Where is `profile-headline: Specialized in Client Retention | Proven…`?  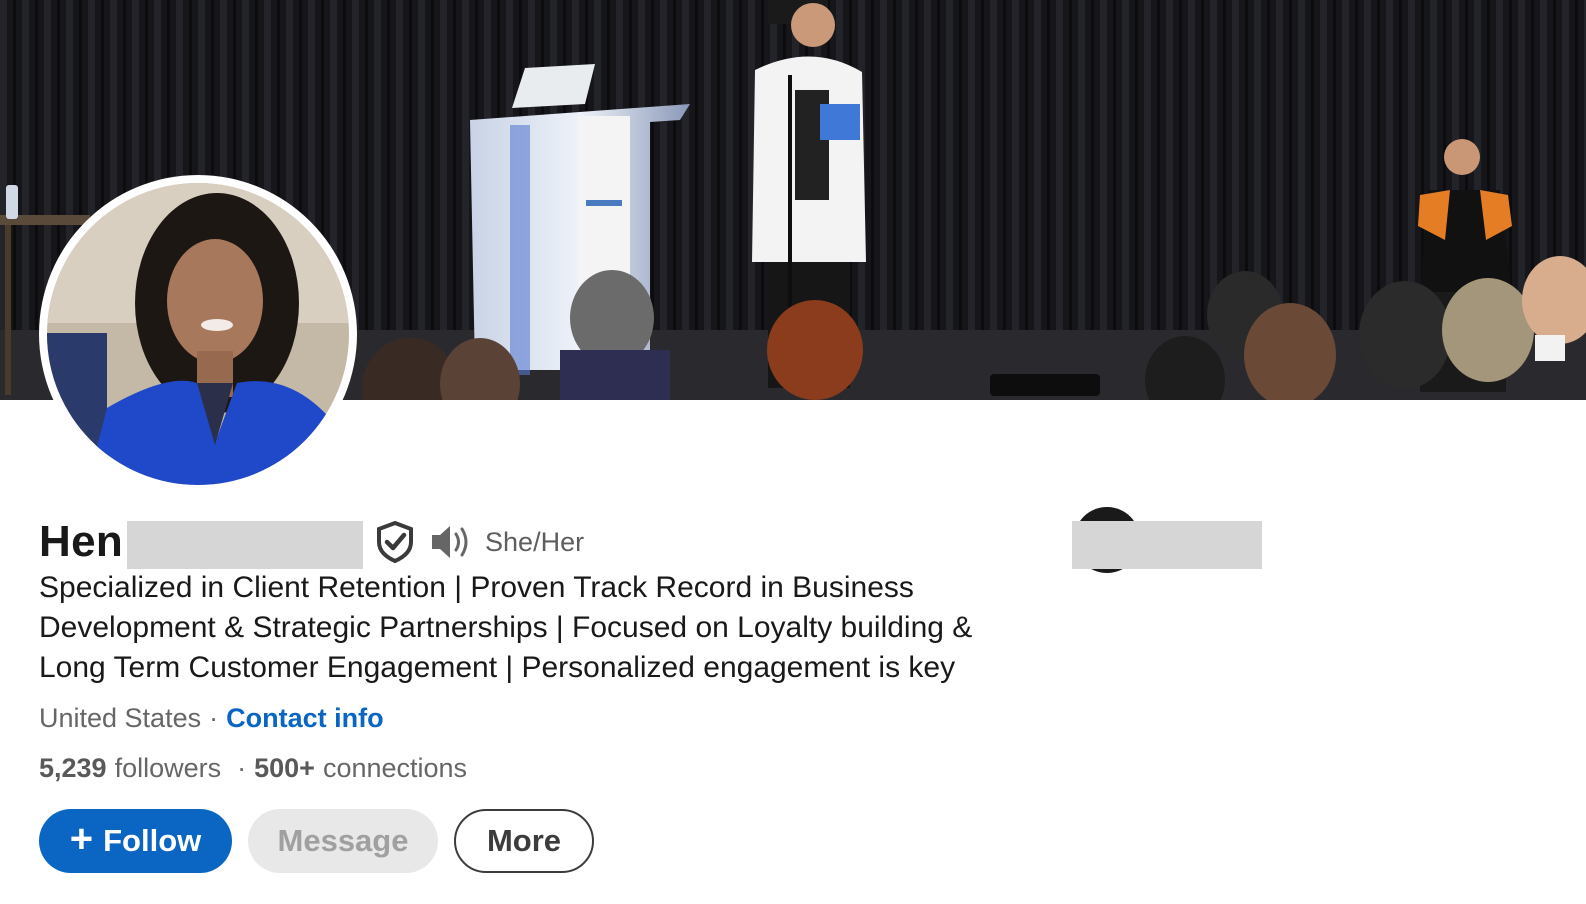 profile-headline: Specialized in Client Retention | Proven… is located at coordinates (506, 627).